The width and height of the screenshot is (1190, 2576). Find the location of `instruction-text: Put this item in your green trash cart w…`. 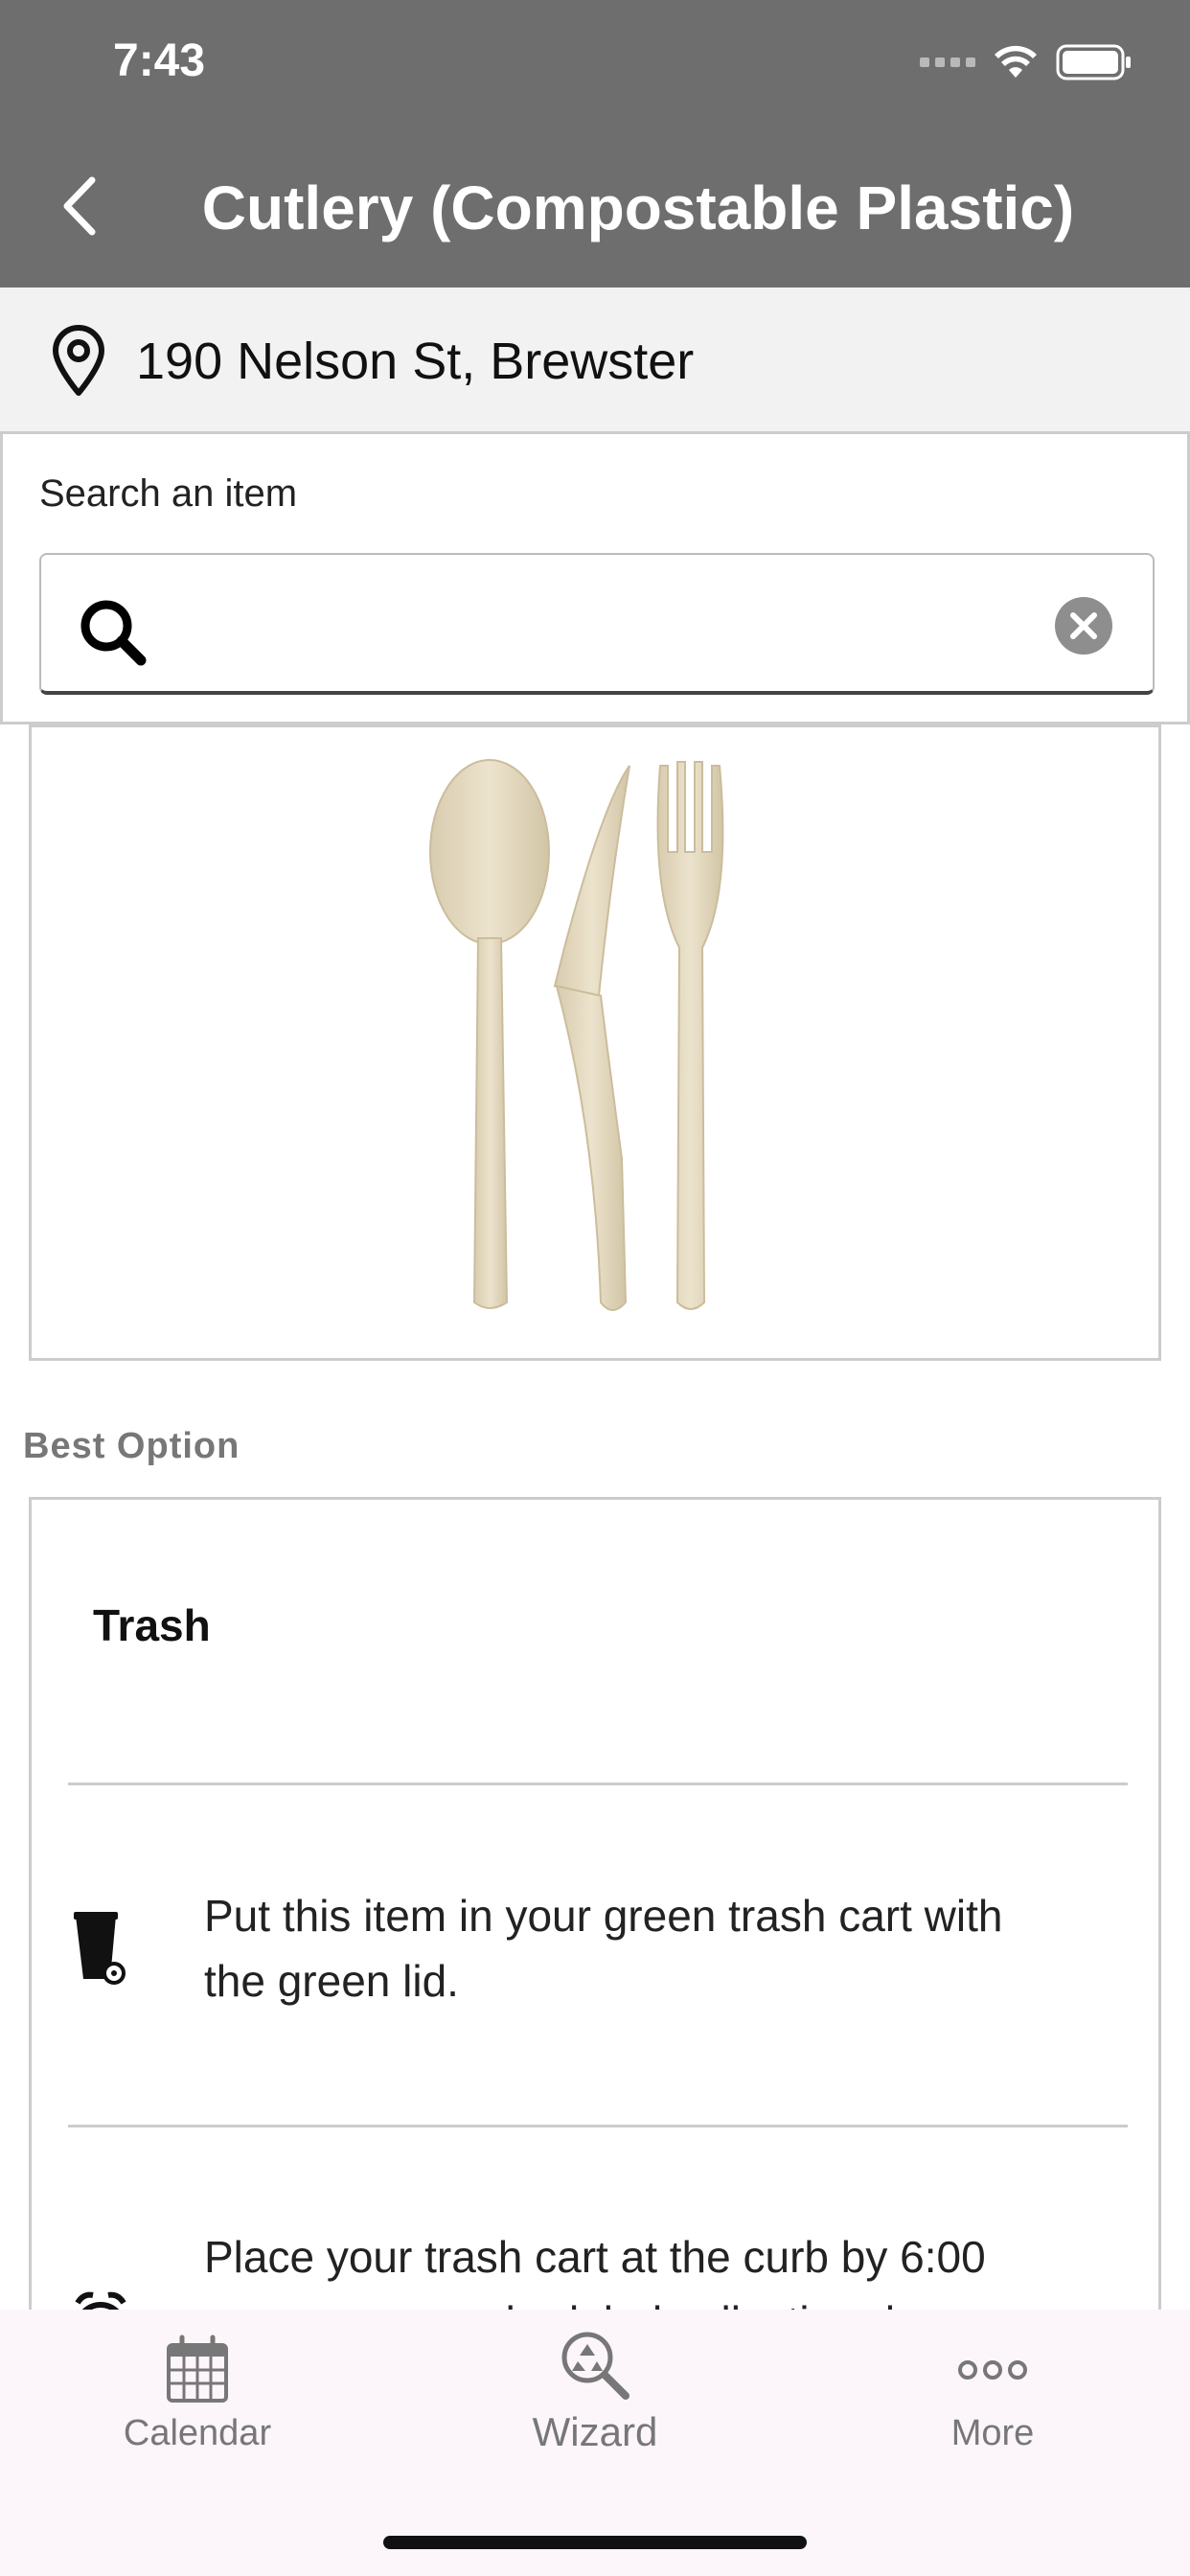

instruction-text: Put this item in your green trash cart w… is located at coordinates (604, 1948).